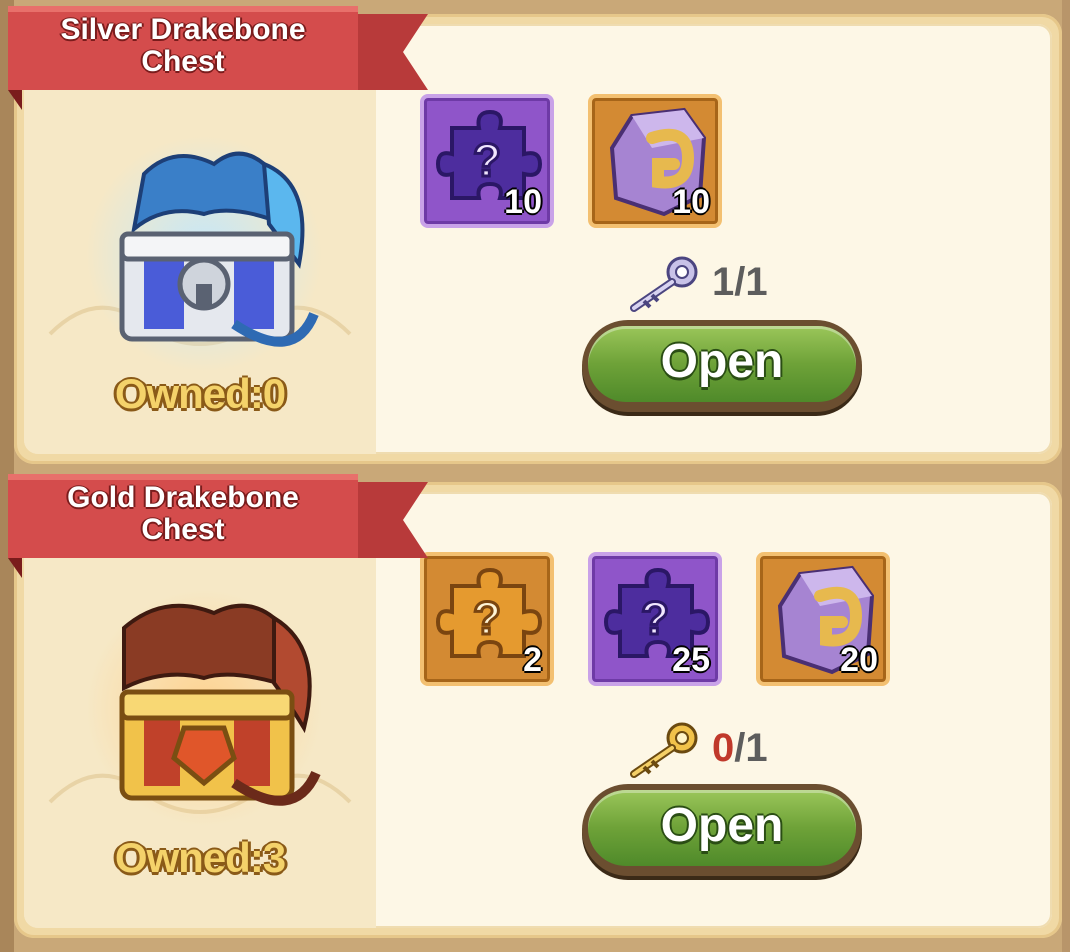 Image resolution: width=1070 pixels, height=952 pixels. What do you see at coordinates (200, 393) in the screenshot?
I see `owned-count: Owned:0` at bounding box center [200, 393].